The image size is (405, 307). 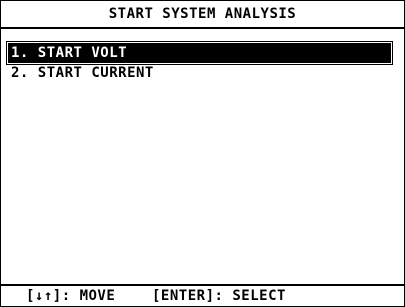 I want to click on menu-list: 1. START VOLT 2. START CURRENT, so click(x=199, y=62).